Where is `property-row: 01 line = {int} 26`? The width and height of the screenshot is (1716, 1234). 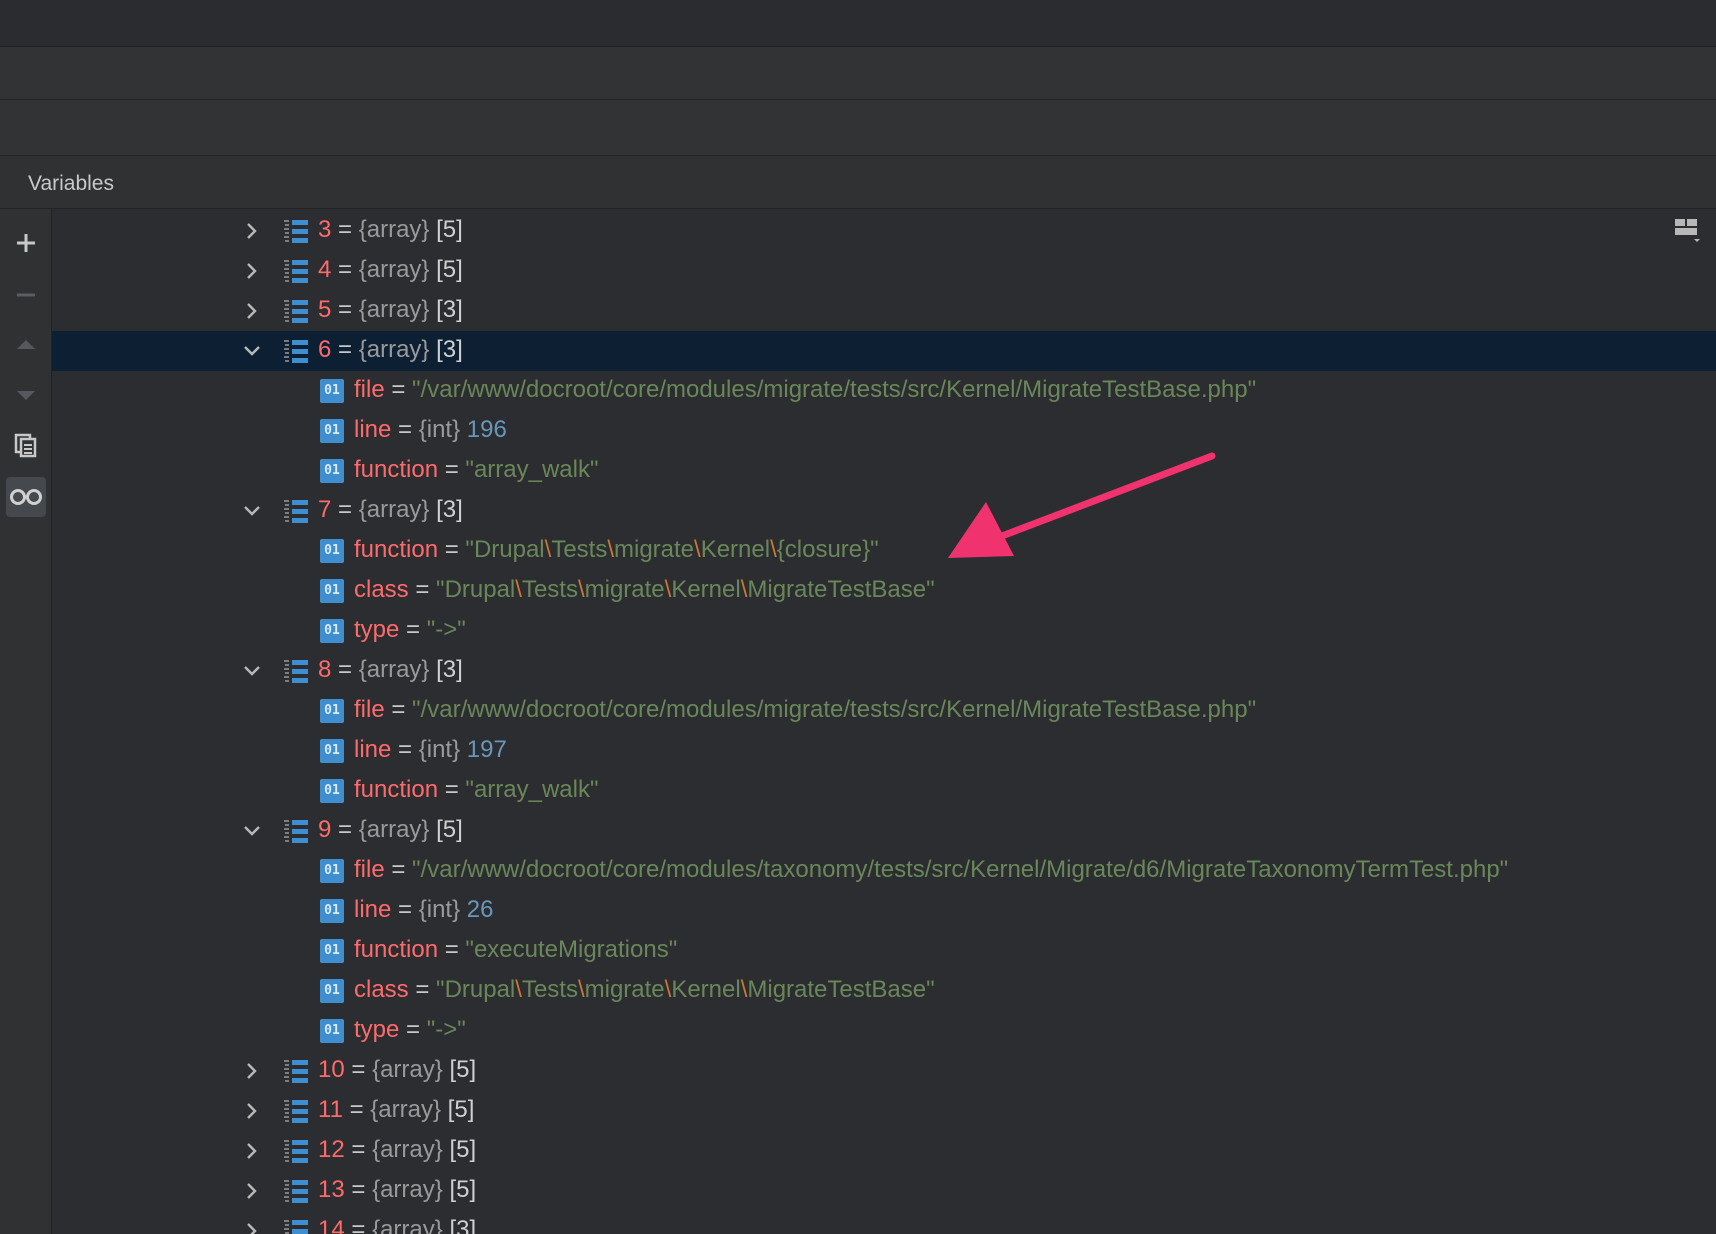 property-row: 01 line = {int} 26 is located at coordinates (884, 911).